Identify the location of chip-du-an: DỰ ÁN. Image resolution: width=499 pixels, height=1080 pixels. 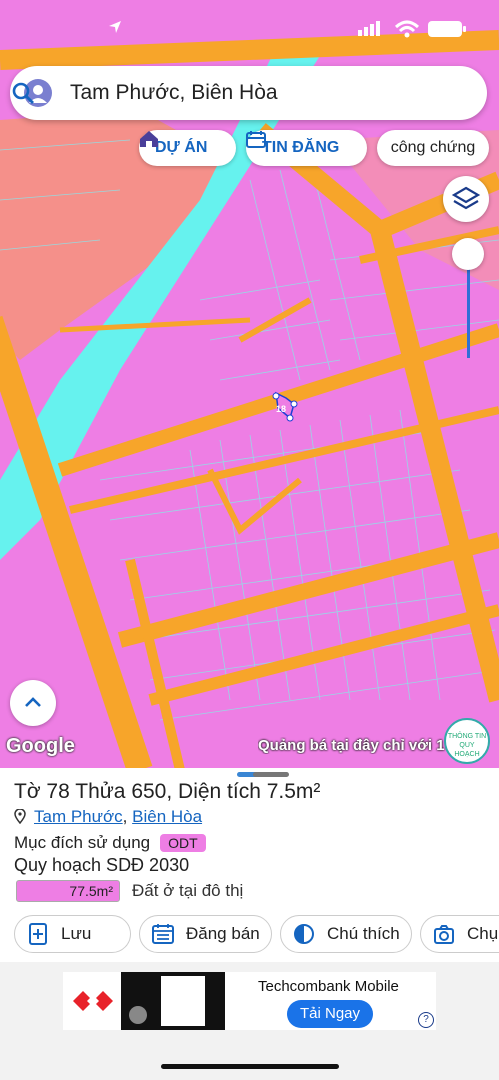
(187, 148).